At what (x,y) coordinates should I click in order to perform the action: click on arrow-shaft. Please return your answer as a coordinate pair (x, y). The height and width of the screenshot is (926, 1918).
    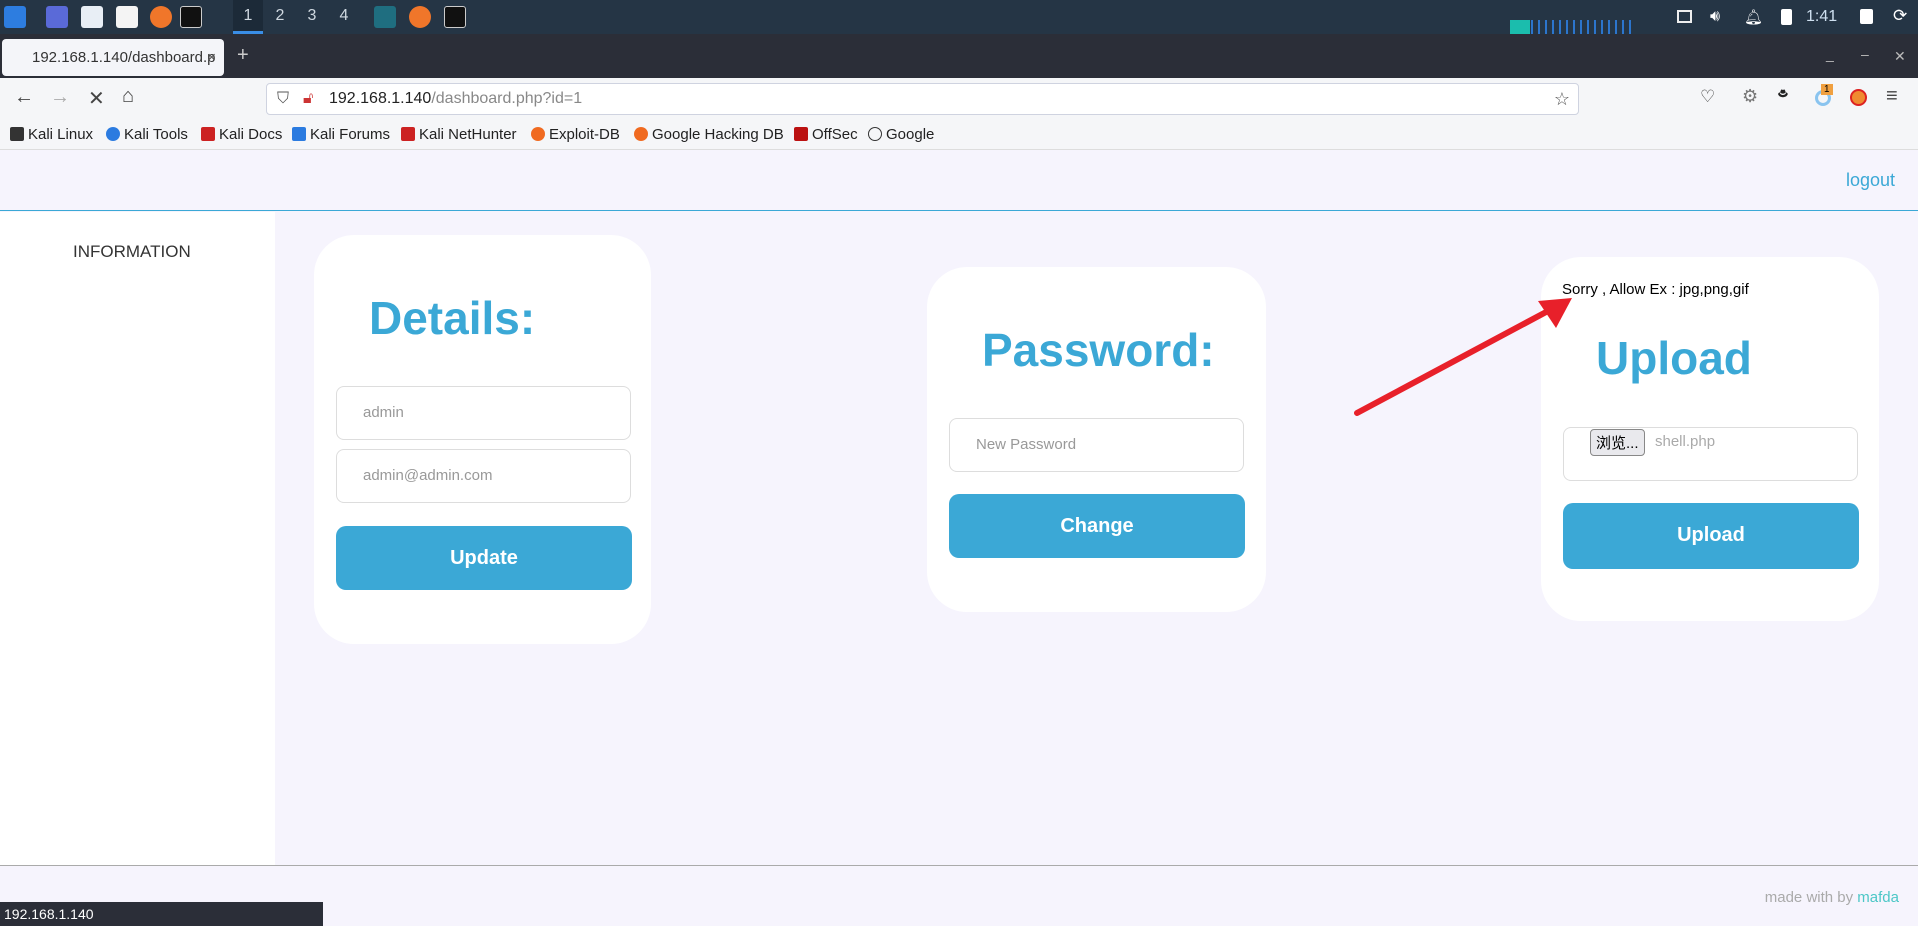
    Looking at the image, I should click on (1452, 362).